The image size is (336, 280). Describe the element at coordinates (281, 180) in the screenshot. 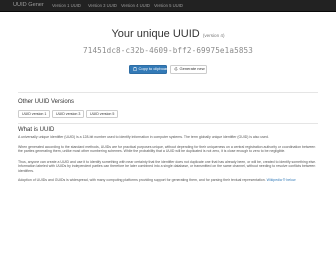

I see `wikipedia-link: Wikipedia ® below` at that location.